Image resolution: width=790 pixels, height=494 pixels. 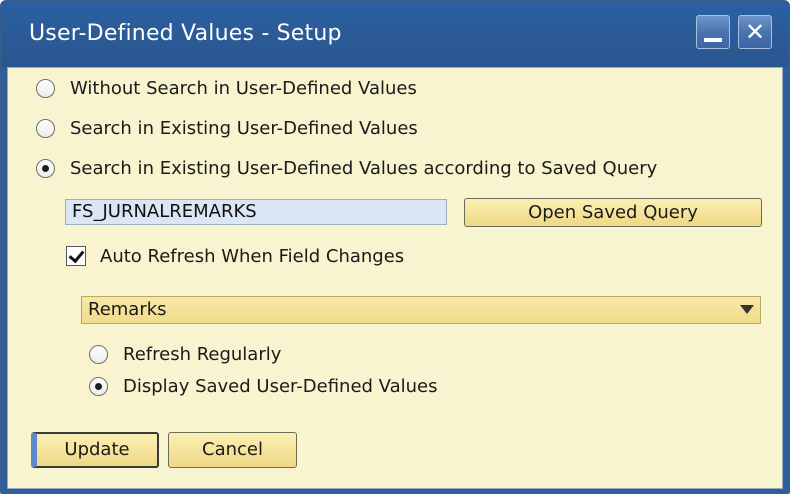 I want to click on radio-refresh-regularly, so click(x=98, y=354).